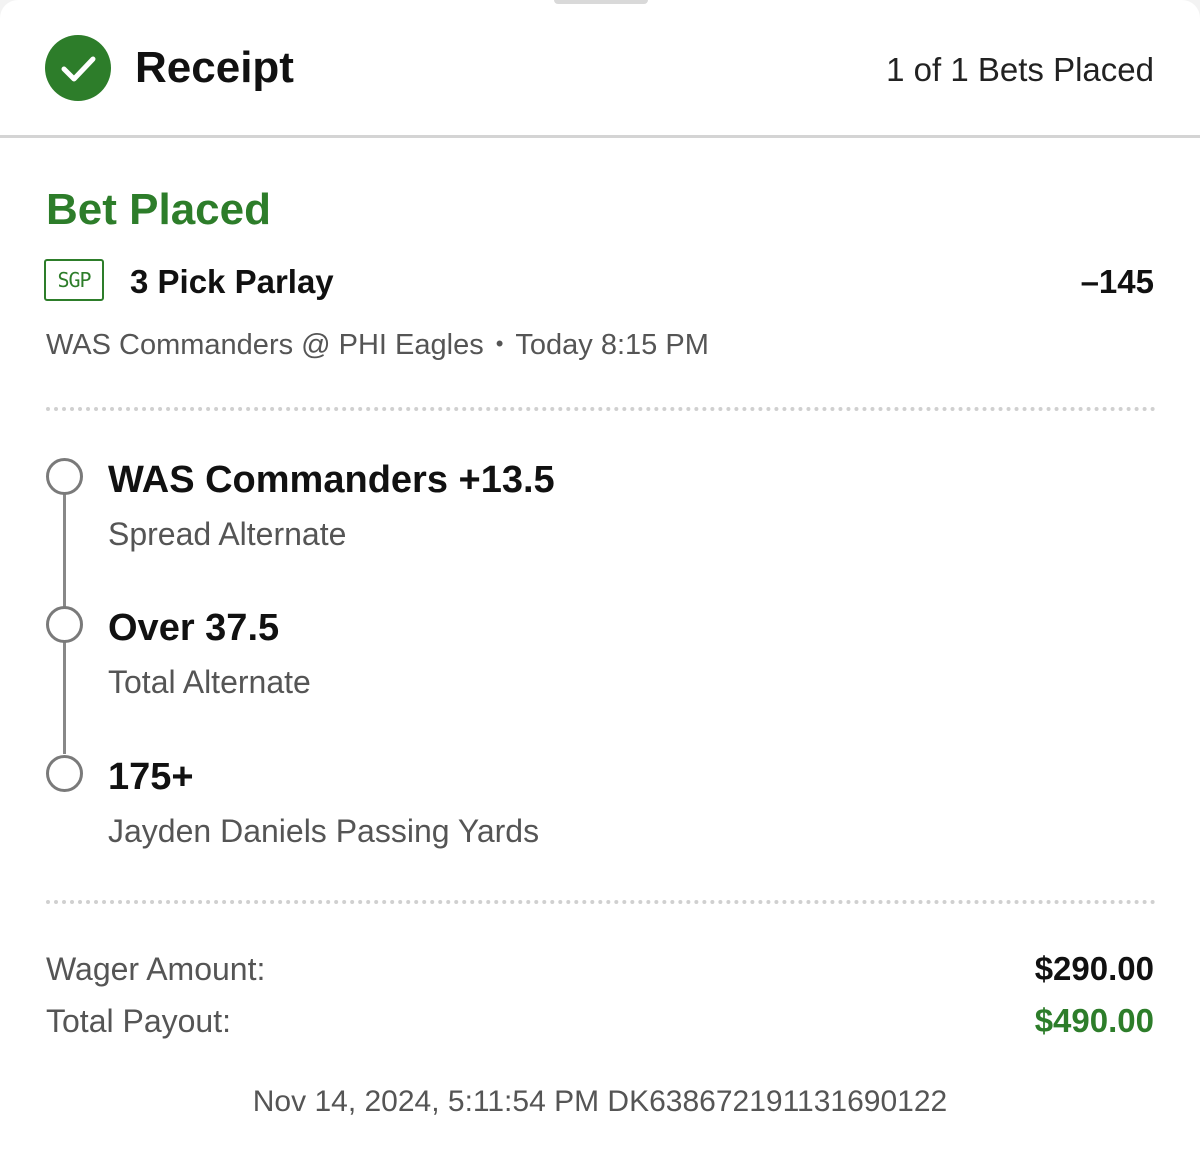 Image resolution: width=1200 pixels, height=1167 pixels. Describe the element at coordinates (612, 345) in the screenshot. I see `event-time: Today 8:15 PM` at that location.